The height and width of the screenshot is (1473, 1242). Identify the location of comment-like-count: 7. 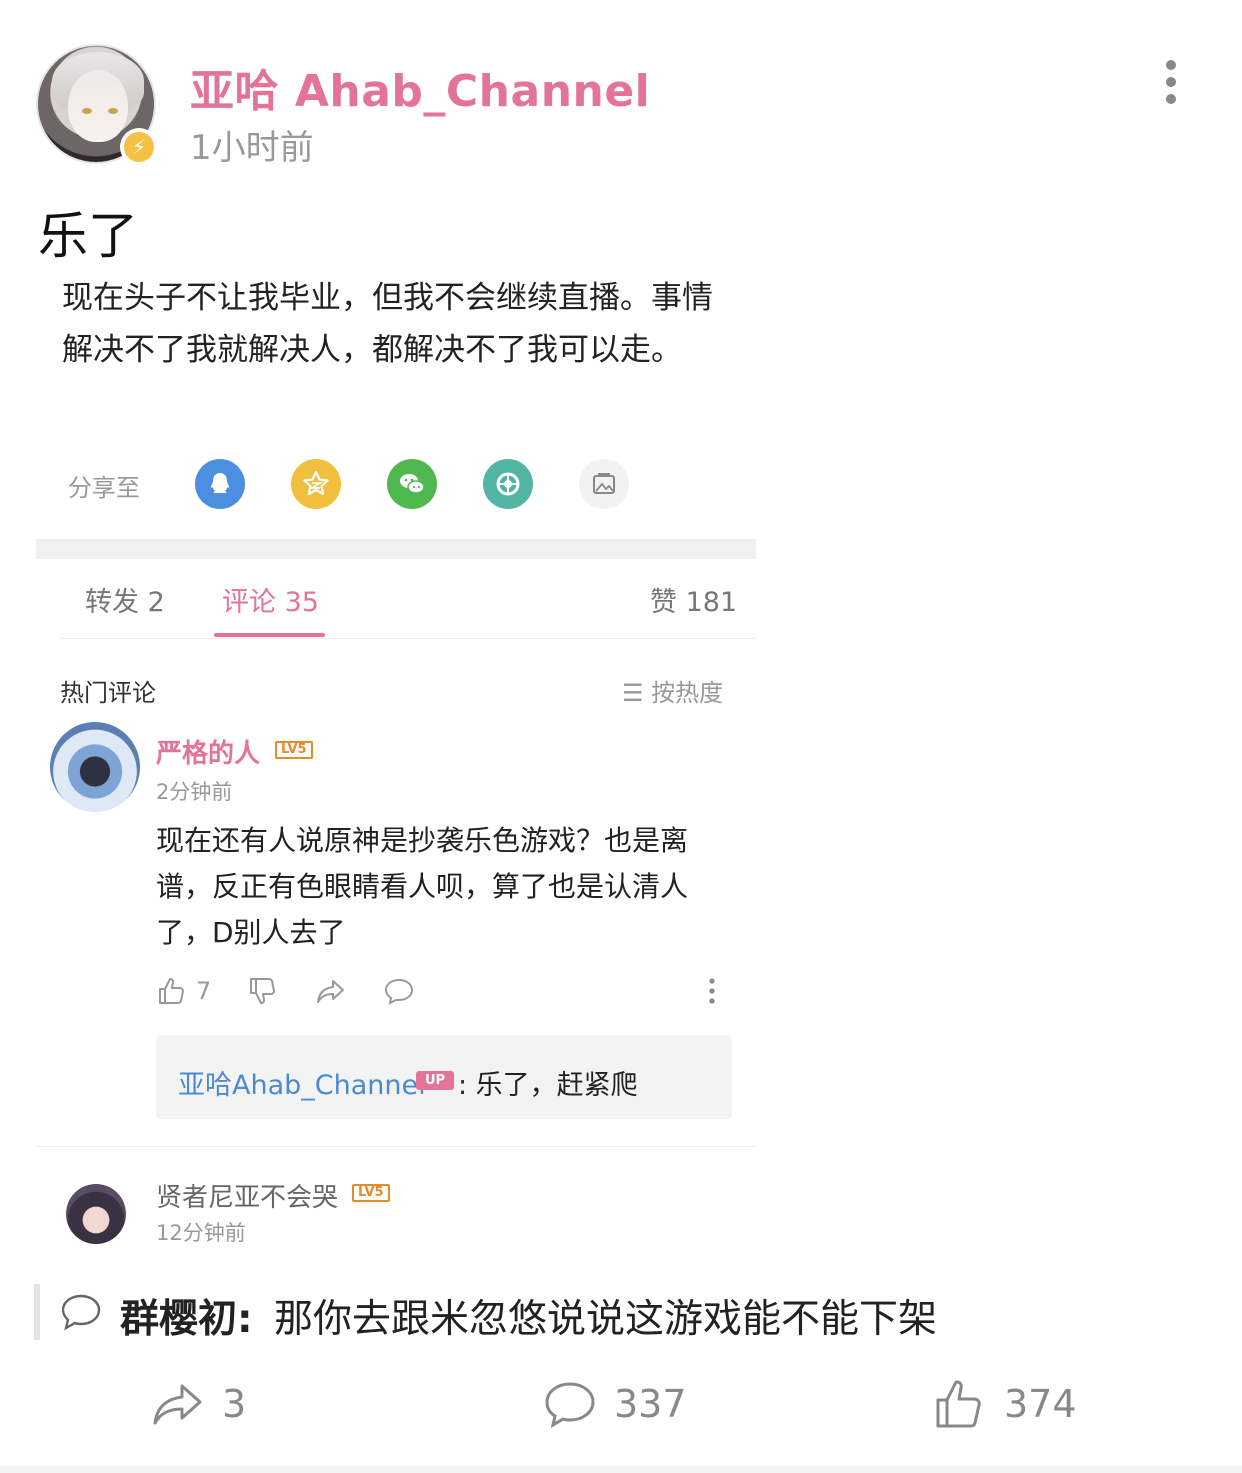
(204, 991).